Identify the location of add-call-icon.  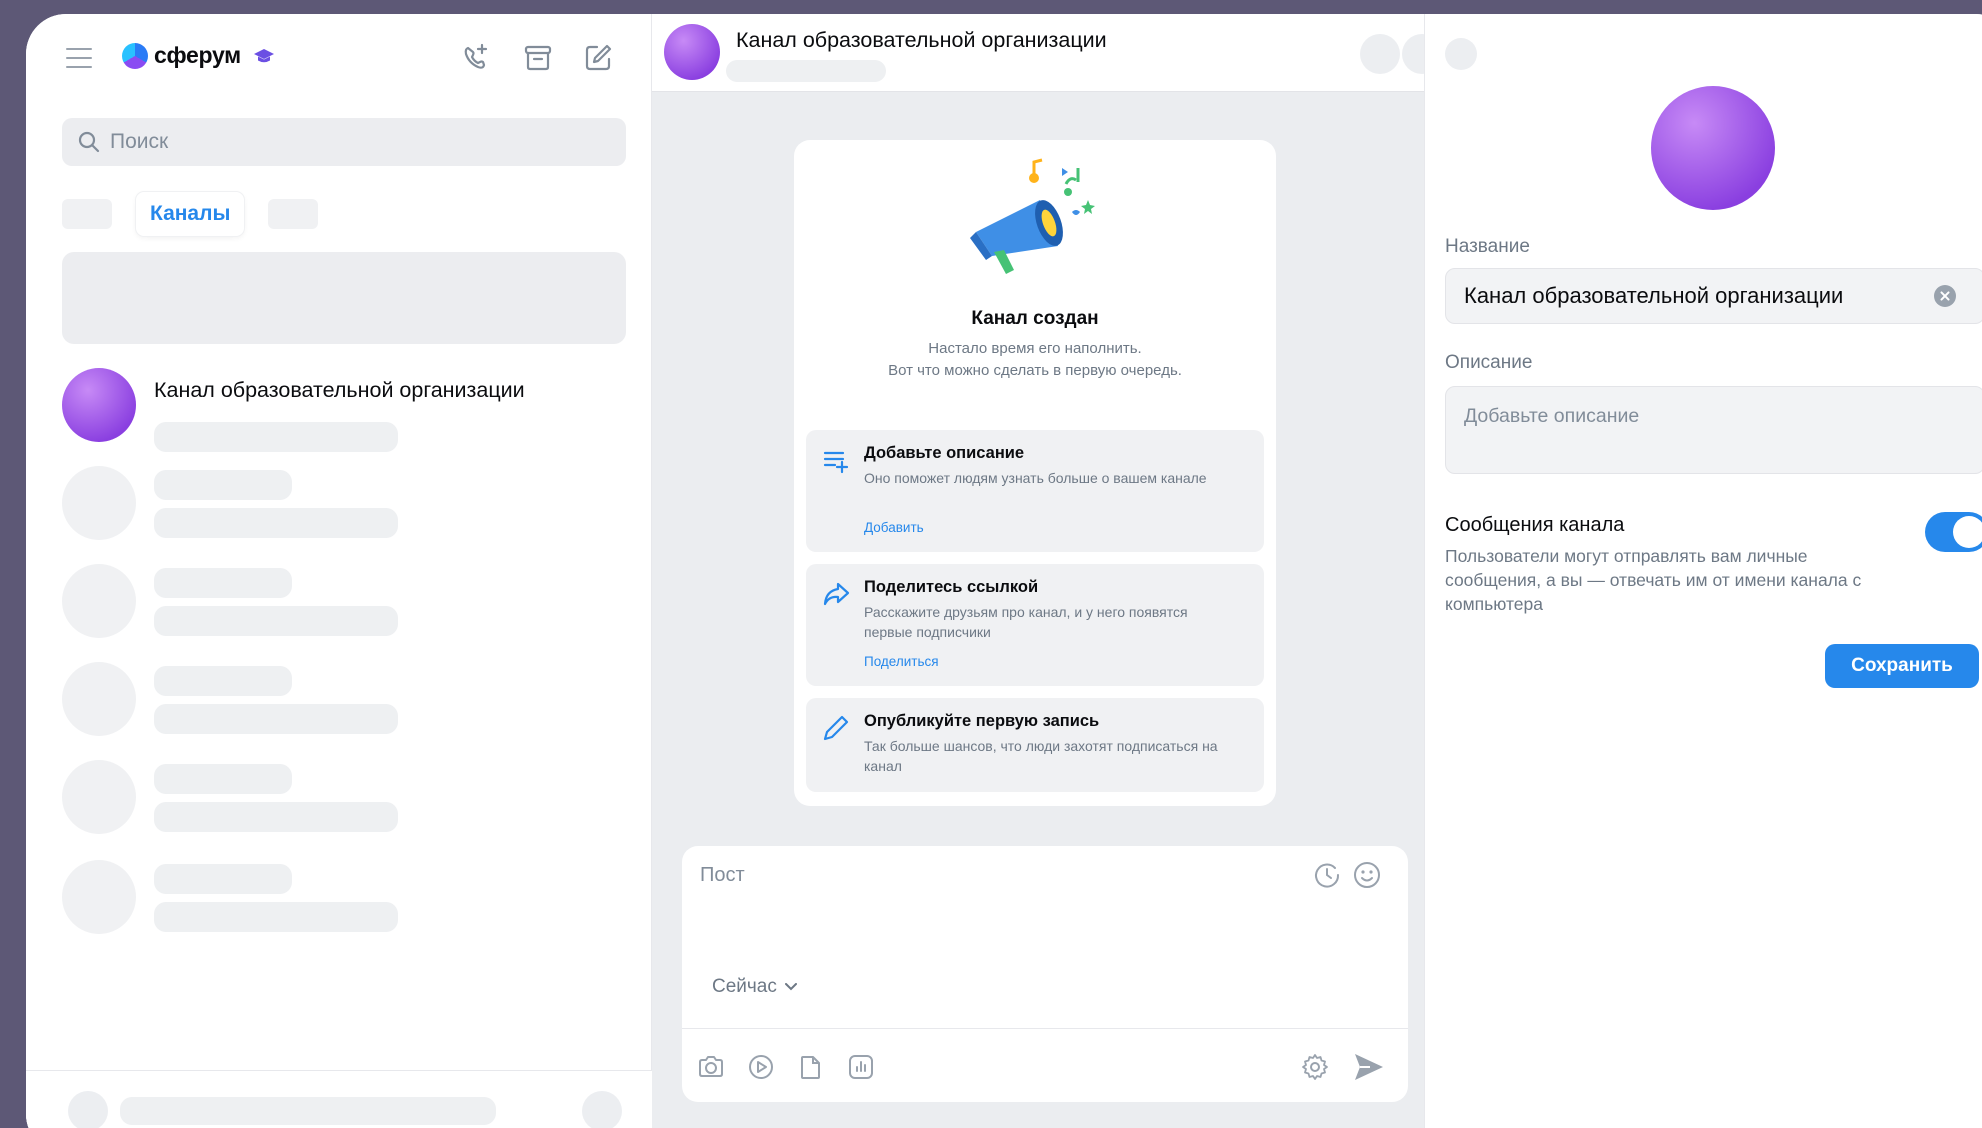
(476, 58).